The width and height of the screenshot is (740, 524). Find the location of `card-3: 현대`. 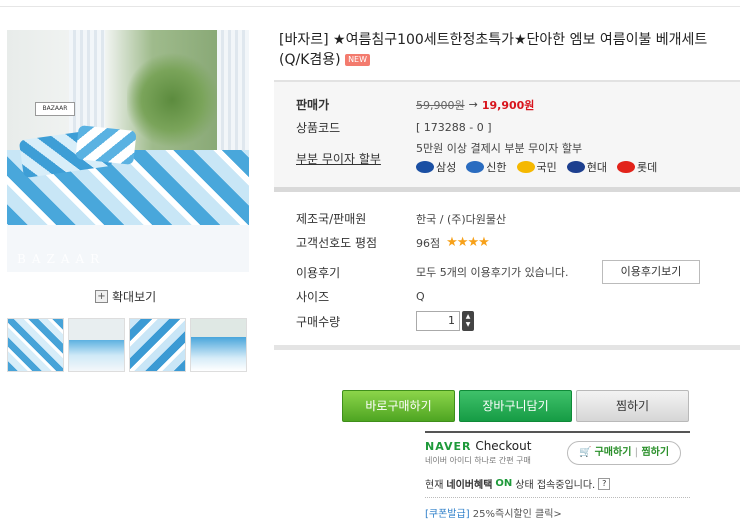

card-3: 현대 is located at coordinates (586, 167).